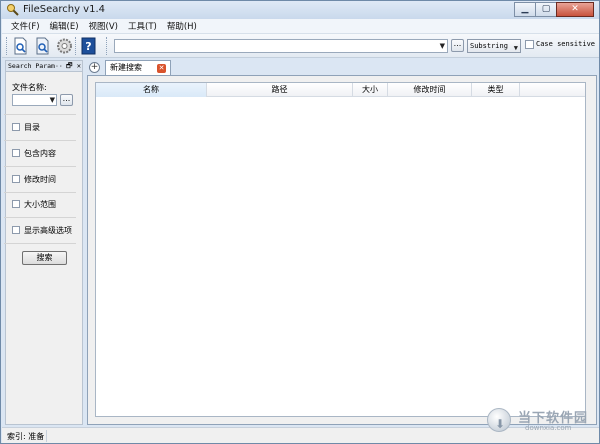 The image size is (600, 444). What do you see at coordinates (182, 26) in the screenshot?
I see `menu-help: 帮助(H)` at bounding box center [182, 26].